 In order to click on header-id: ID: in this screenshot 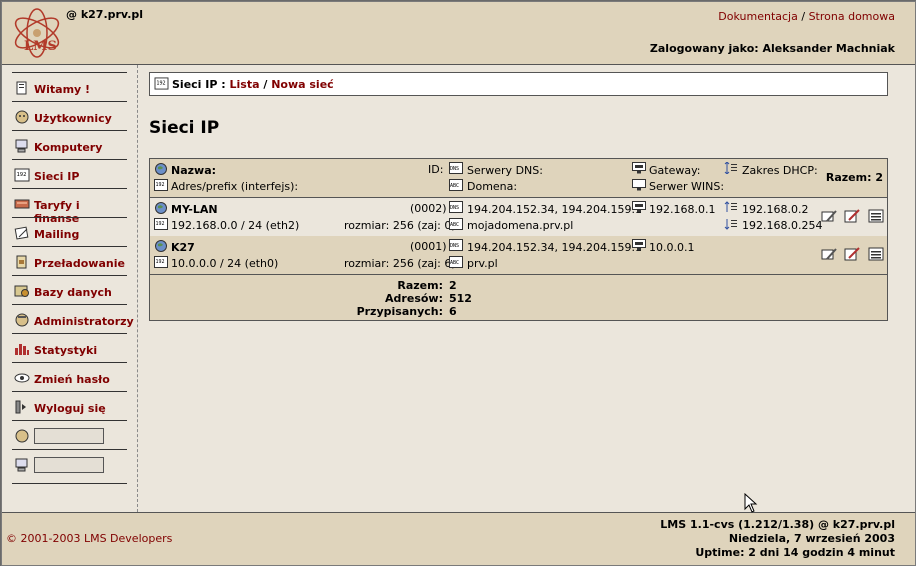, I will do `click(436, 169)`.